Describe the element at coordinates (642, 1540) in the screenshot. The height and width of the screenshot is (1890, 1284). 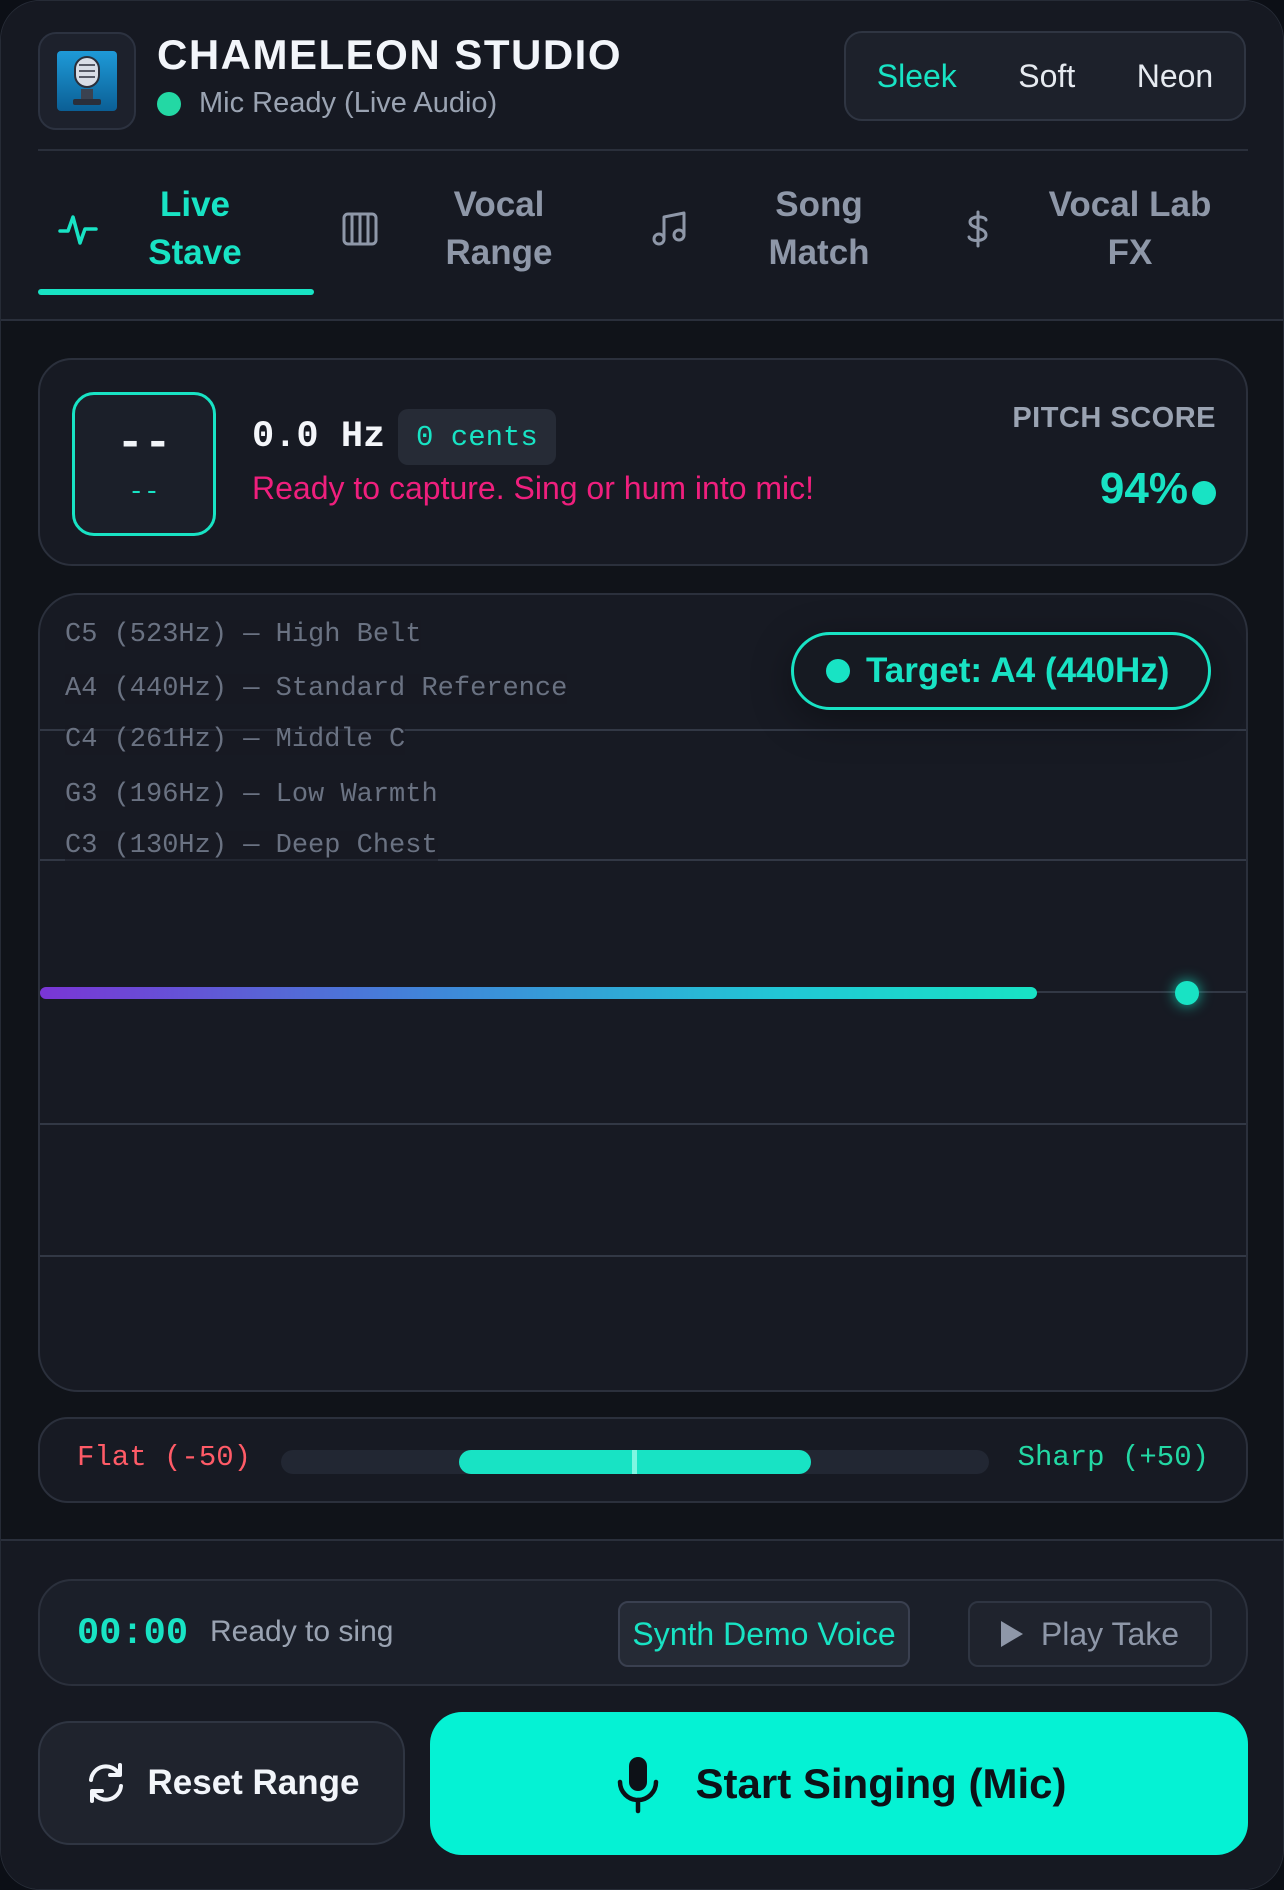
I see `bottom-divider` at that location.